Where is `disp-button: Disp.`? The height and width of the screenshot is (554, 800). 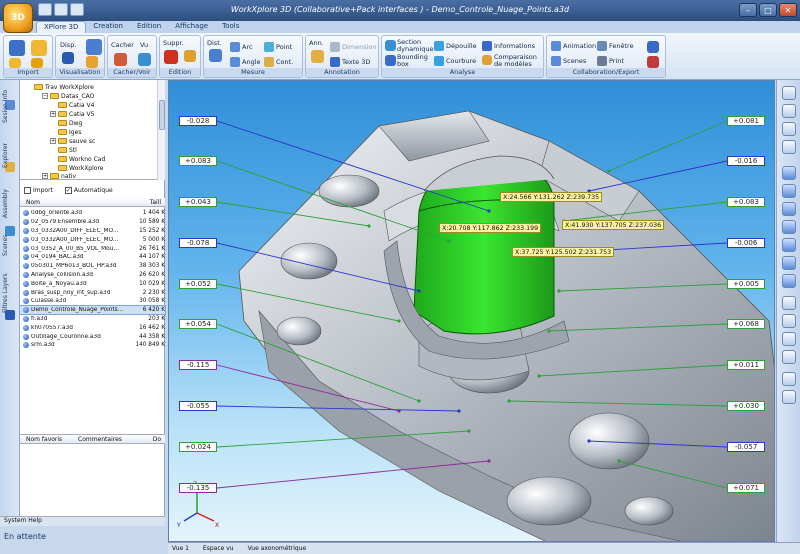
disp-button: Disp. is located at coordinates (68, 45).